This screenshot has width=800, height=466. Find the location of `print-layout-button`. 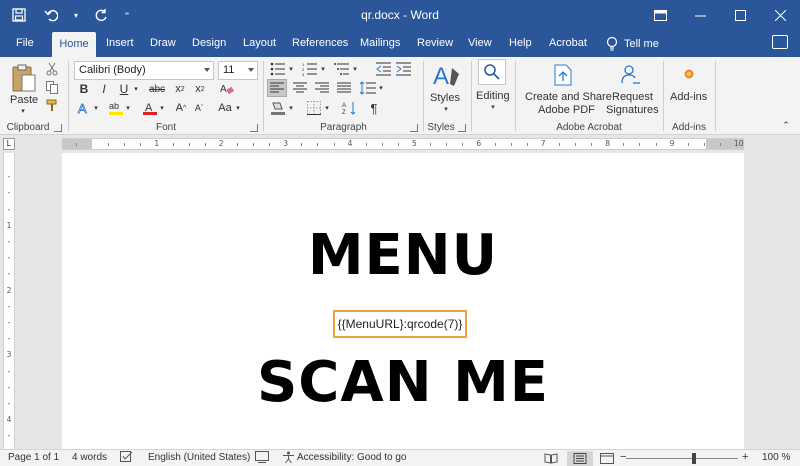

print-layout-button is located at coordinates (580, 458).